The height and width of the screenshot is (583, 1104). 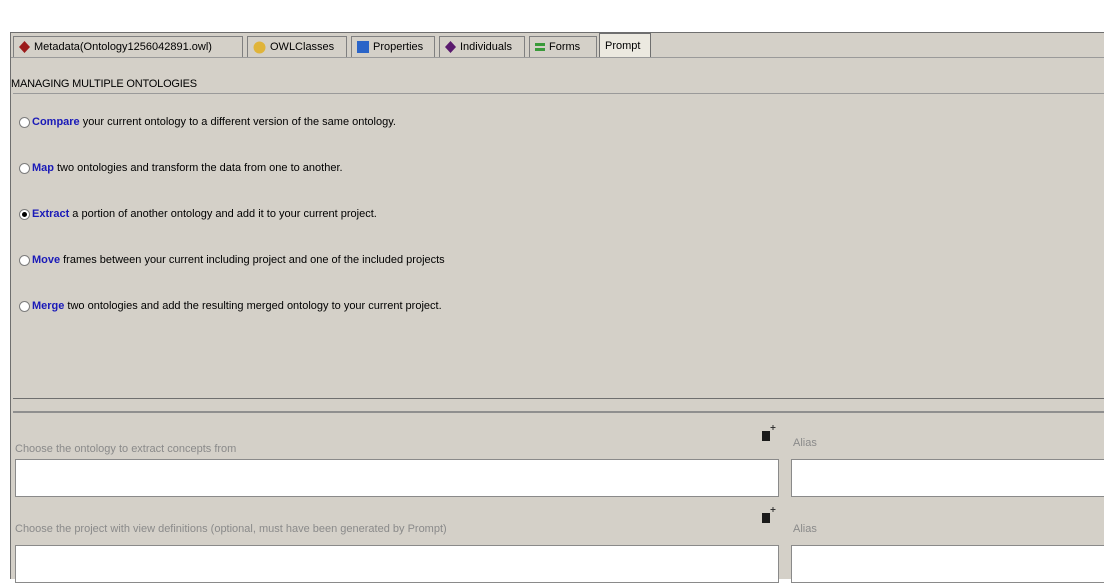 What do you see at coordinates (259, 47) in the screenshot?
I see `yellow-circle-icon` at bounding box center [259, 47].